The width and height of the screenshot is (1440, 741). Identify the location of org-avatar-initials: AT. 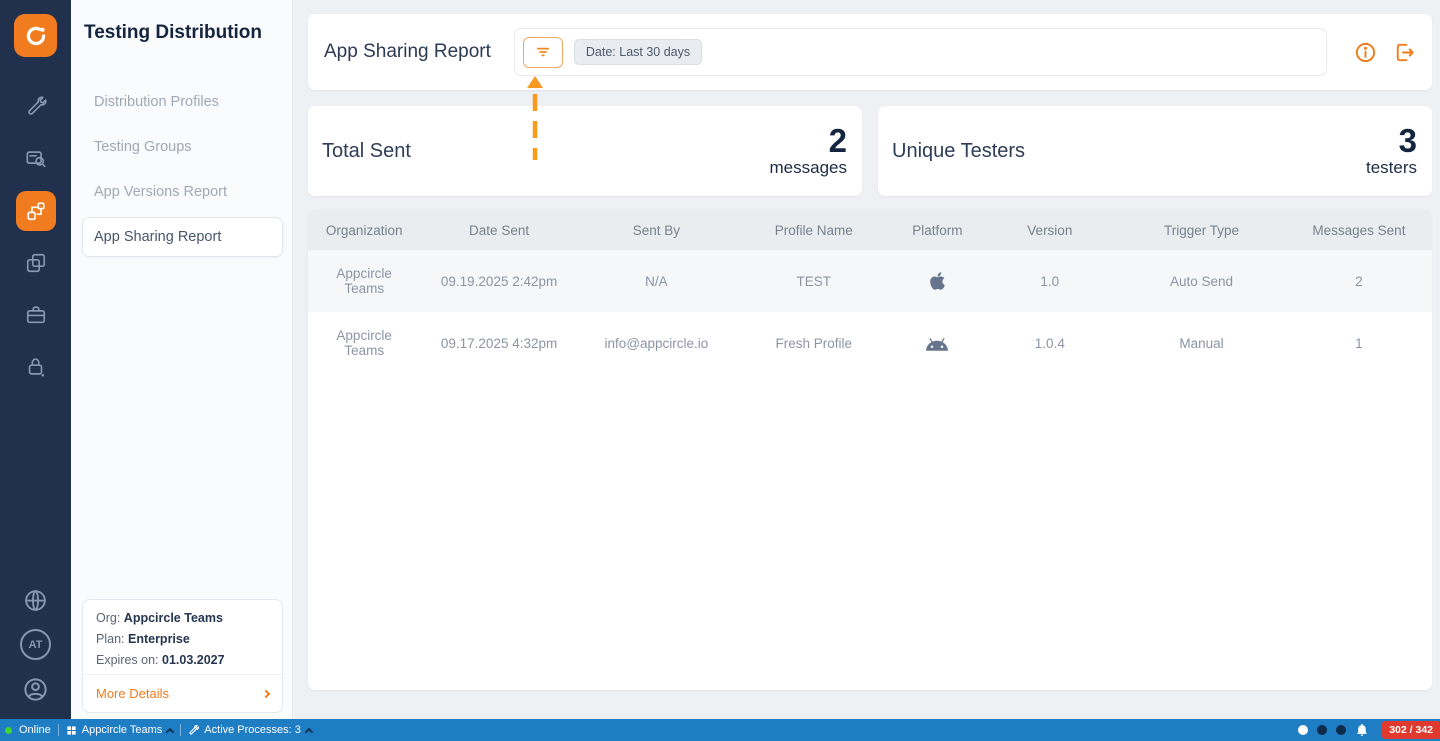
(35, 644).